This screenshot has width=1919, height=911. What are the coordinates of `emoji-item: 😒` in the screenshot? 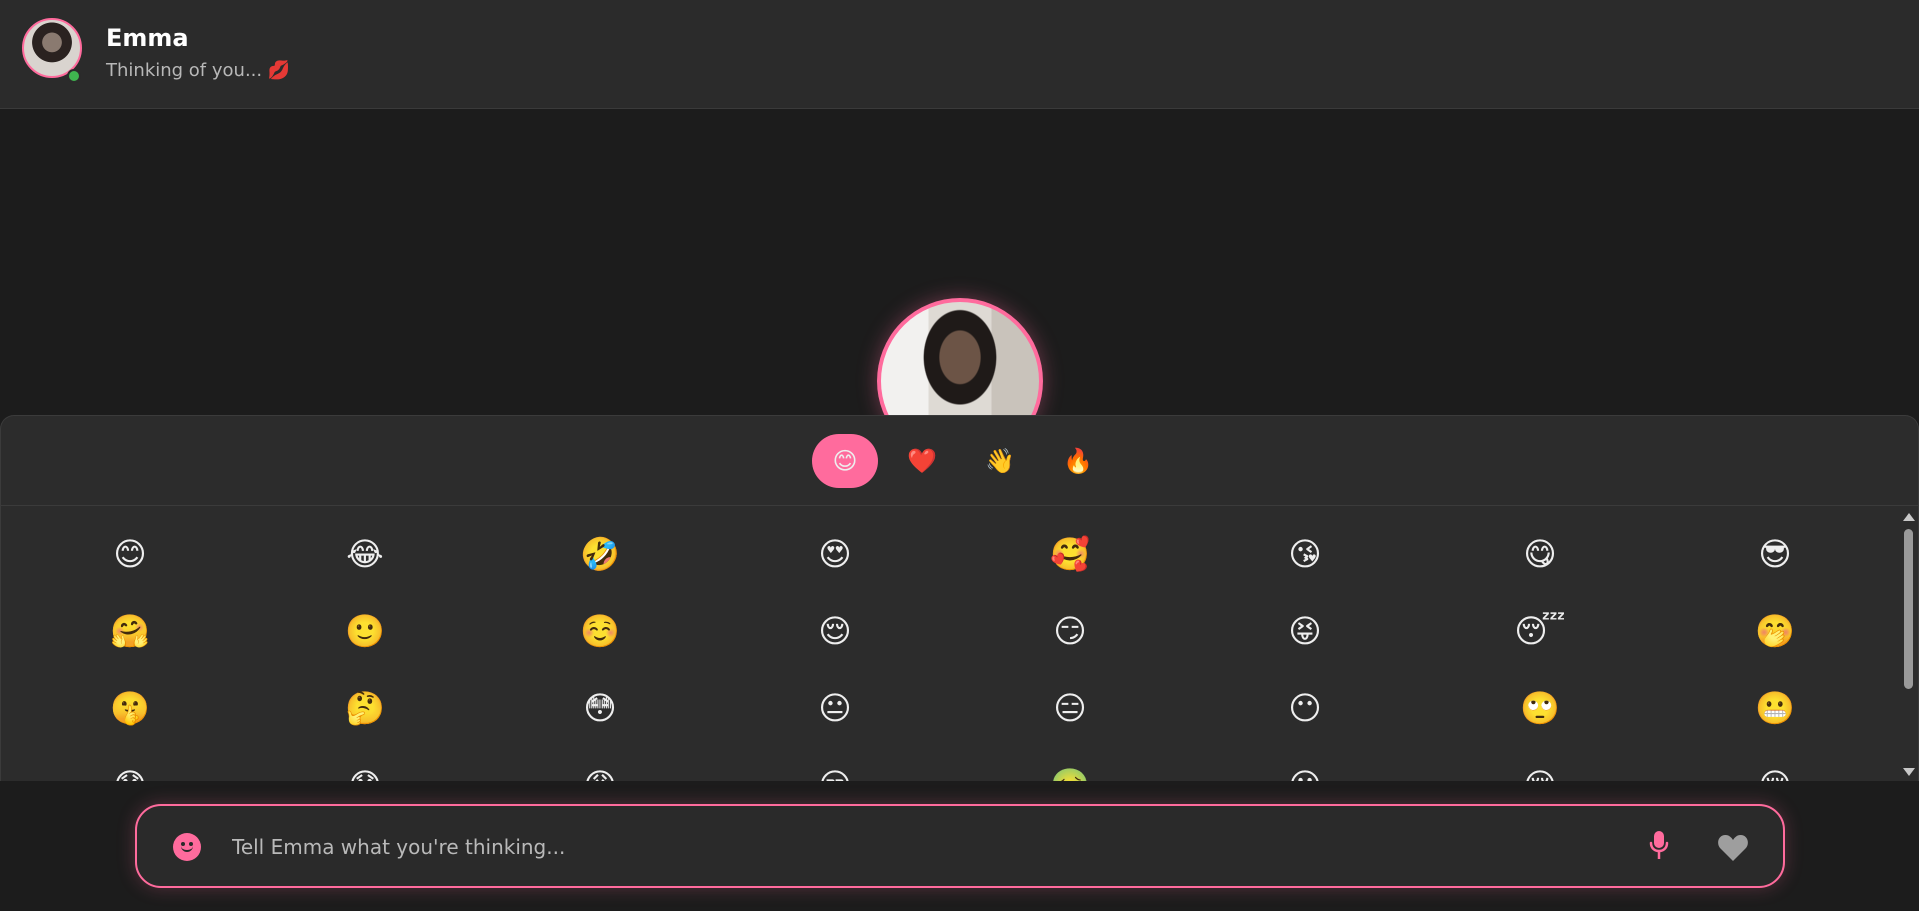 It's located at (835, 768).